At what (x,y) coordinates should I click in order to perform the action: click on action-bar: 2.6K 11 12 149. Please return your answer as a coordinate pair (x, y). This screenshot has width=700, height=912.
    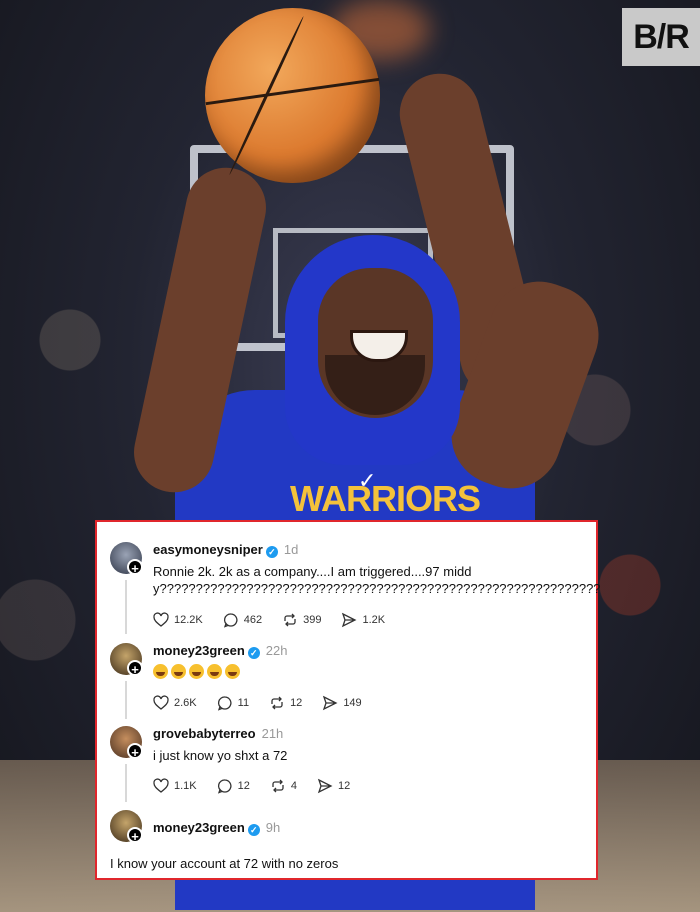
    Looking at the image, I should click on (267, 703).